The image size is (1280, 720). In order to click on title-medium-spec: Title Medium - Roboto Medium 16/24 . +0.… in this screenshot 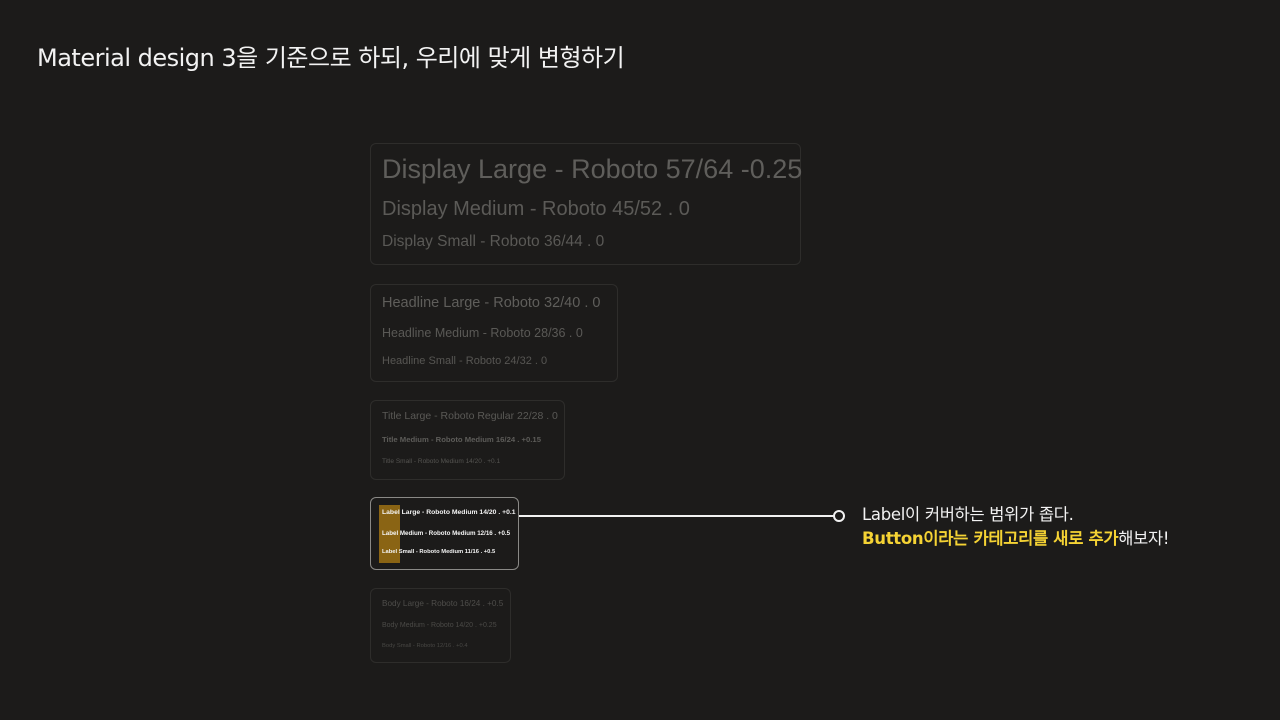, I will do `click(461, 439)`.